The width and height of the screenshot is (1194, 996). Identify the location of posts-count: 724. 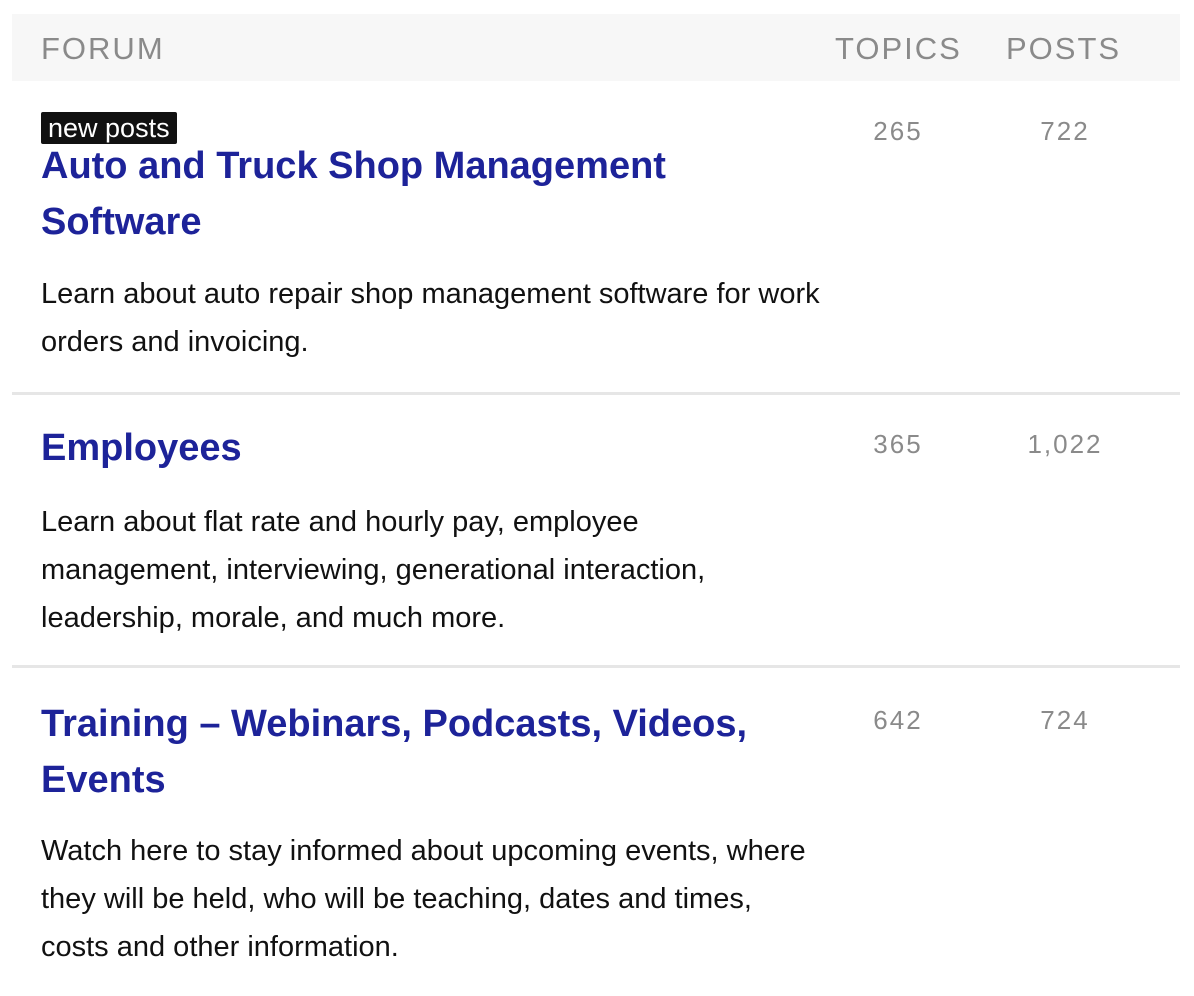
(1065, 720).